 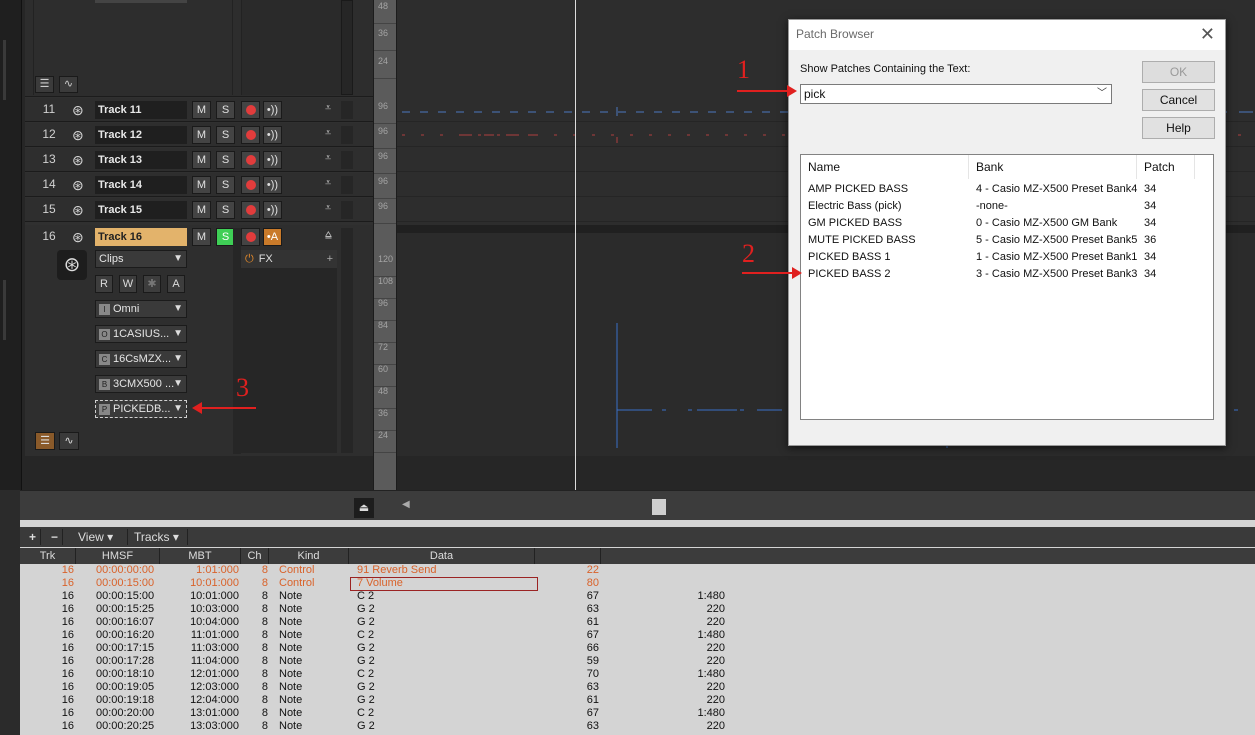 What do you see at coordinates (125, 609) in the screenshot?
I see `event-hmsf: 00:00:15:25` at bounding box center [125, 609].